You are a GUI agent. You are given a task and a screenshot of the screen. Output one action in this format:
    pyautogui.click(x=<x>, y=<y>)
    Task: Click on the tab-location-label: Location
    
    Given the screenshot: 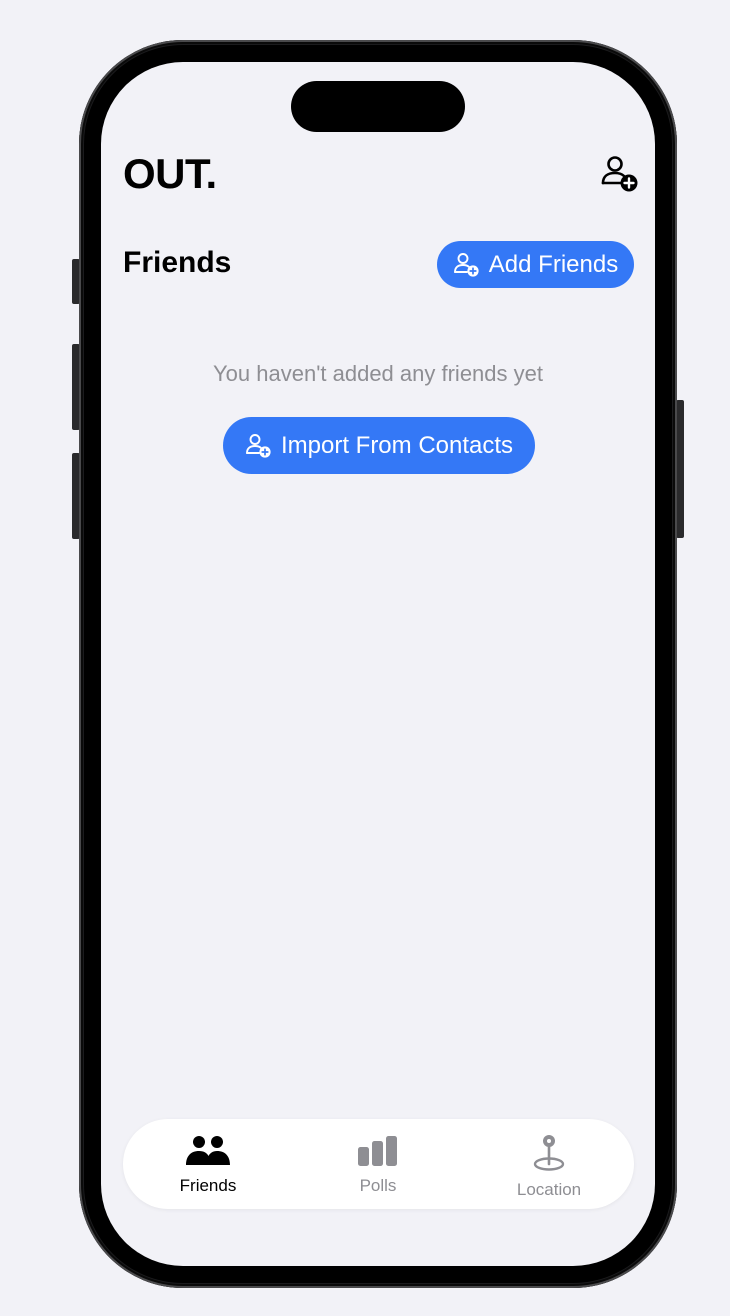 What is the action you would take?
    pyautogui.click(x=549, y=1189)
    